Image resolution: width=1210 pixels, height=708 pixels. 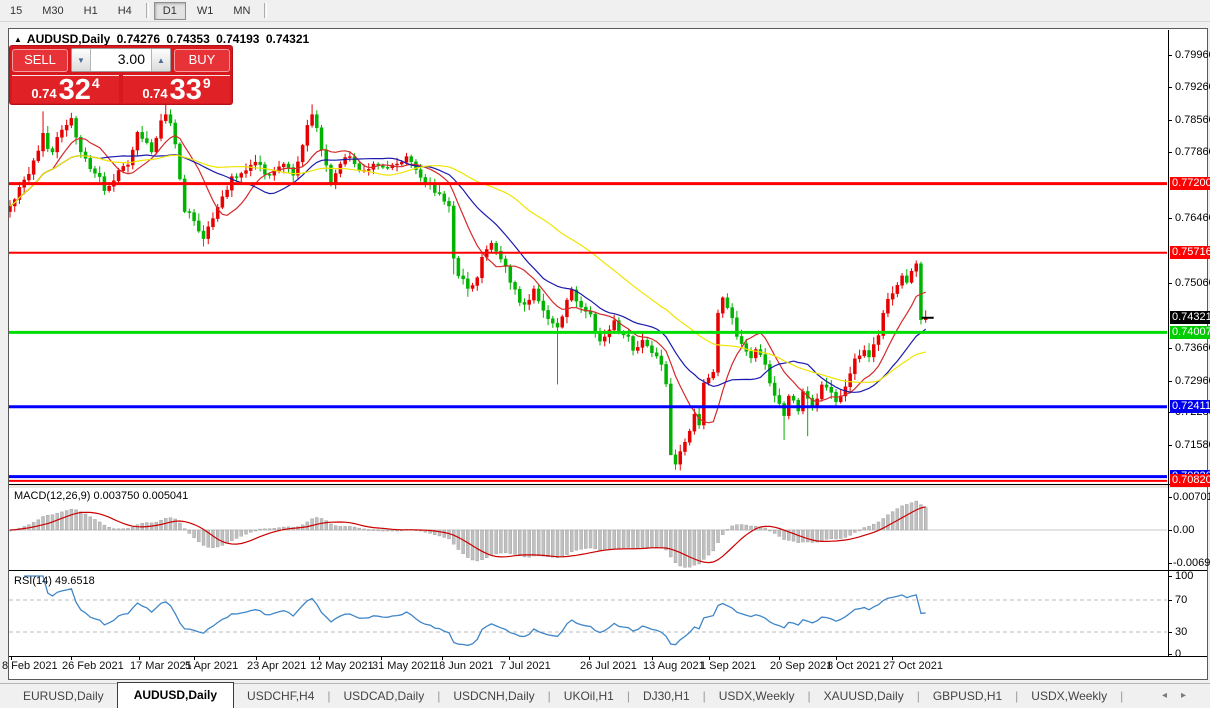 I want to click on sell-price-display: 0.74 32 4, so click(x=65, y=90).